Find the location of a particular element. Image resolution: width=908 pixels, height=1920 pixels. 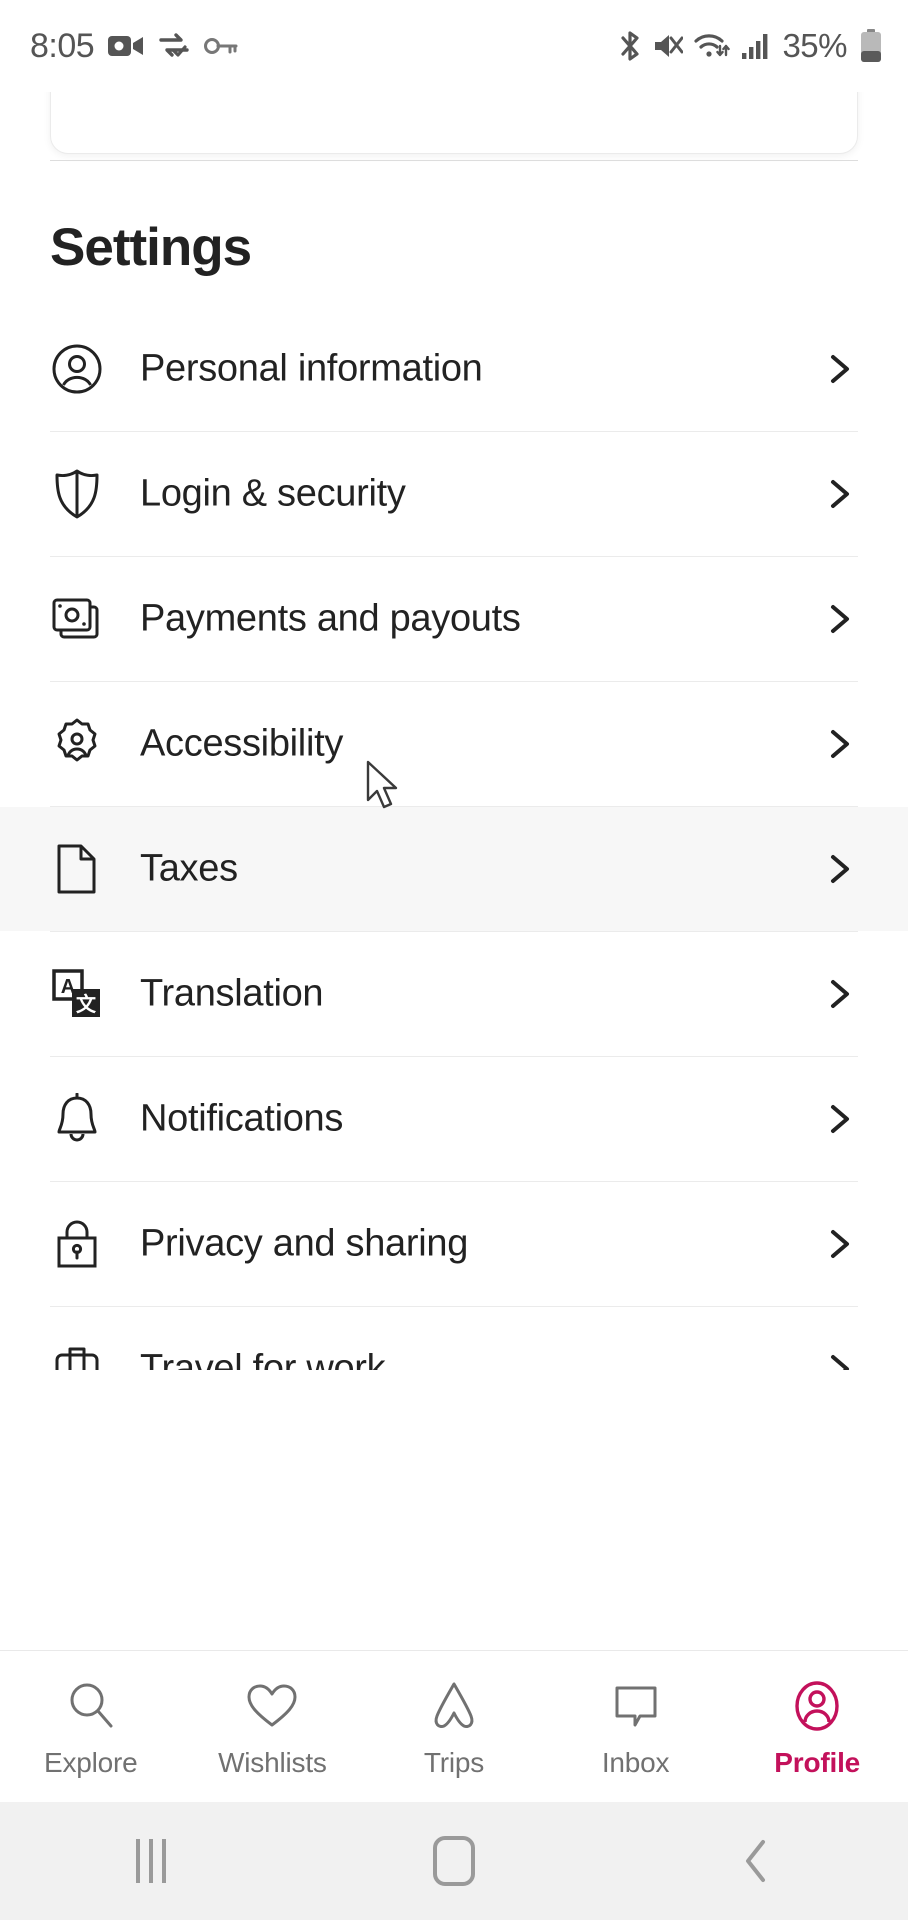

status-bar-right: 35% is located at coordinates (750, 46).